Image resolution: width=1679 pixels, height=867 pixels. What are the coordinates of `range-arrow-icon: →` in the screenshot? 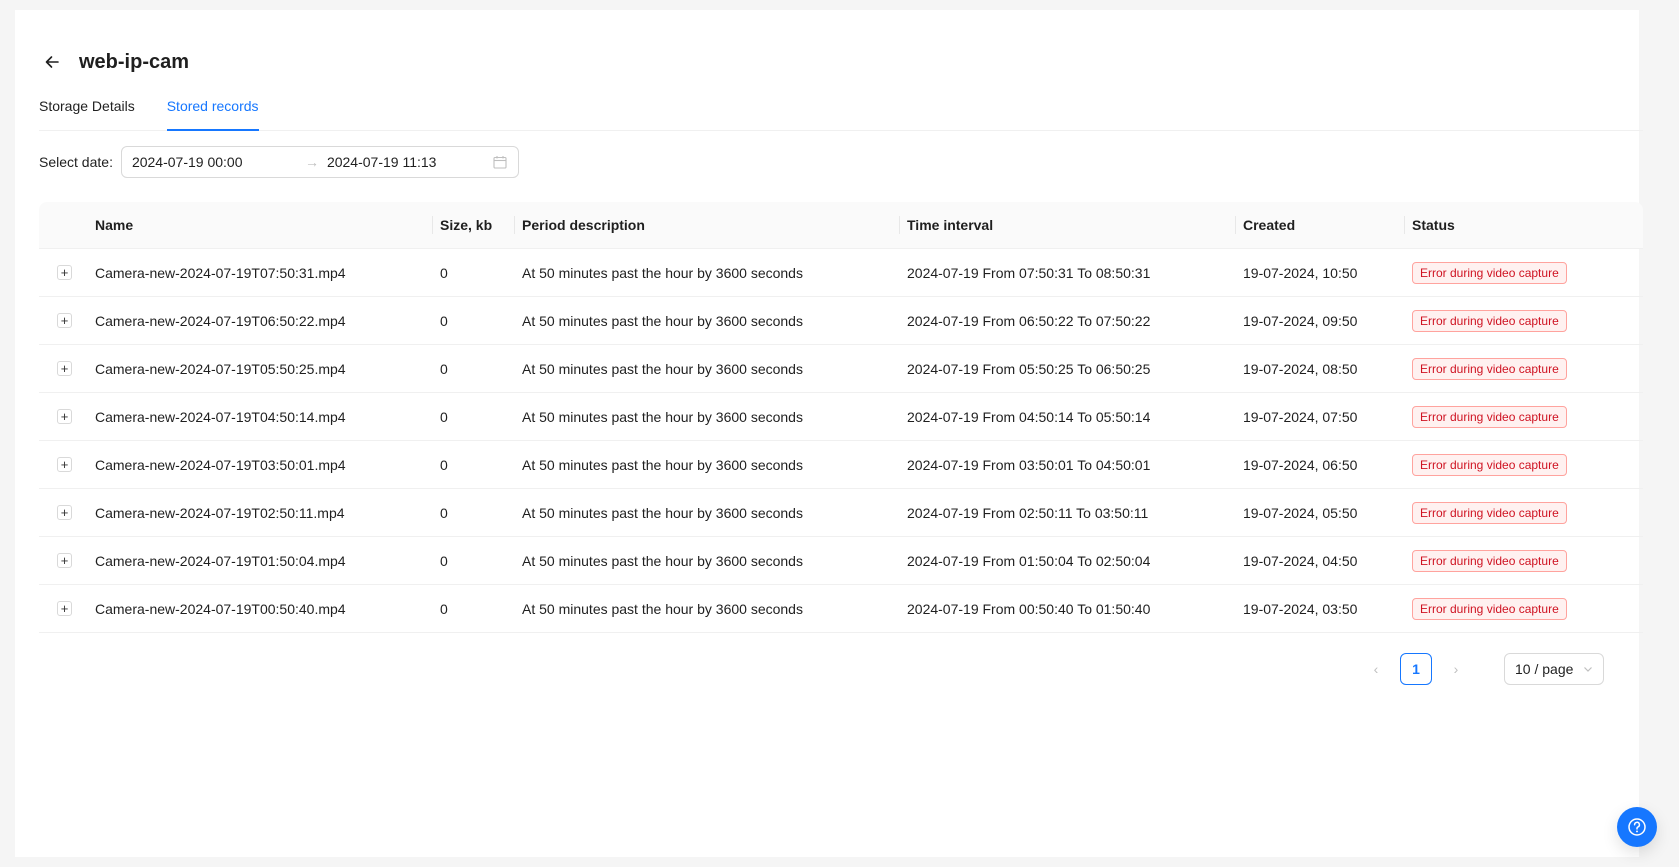 It's located at (311, 162).